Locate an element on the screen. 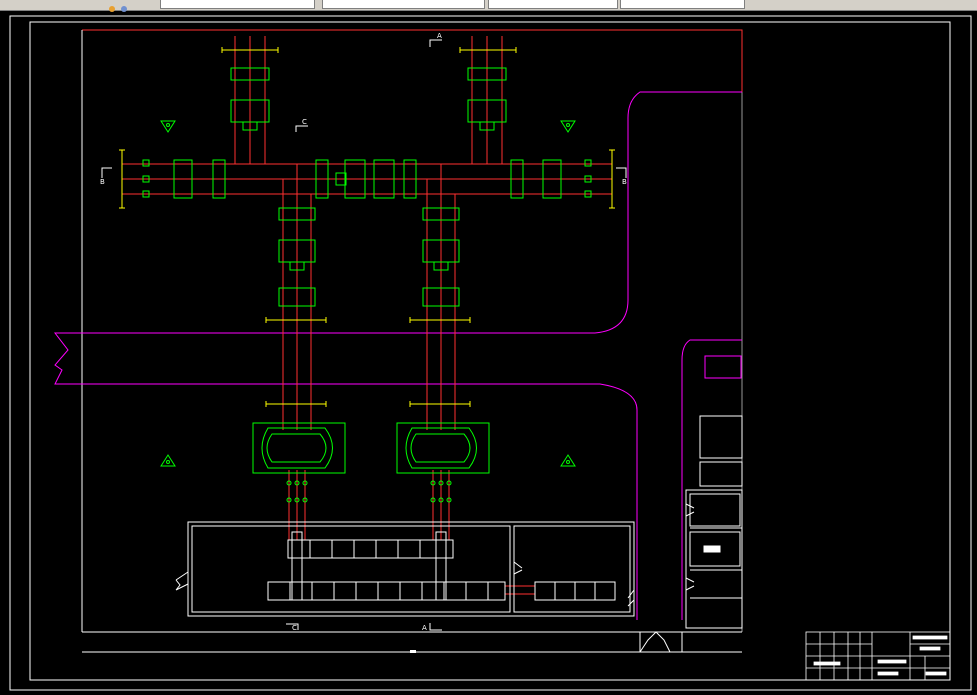  panel-row-lower is located at coordinates (386, 591).